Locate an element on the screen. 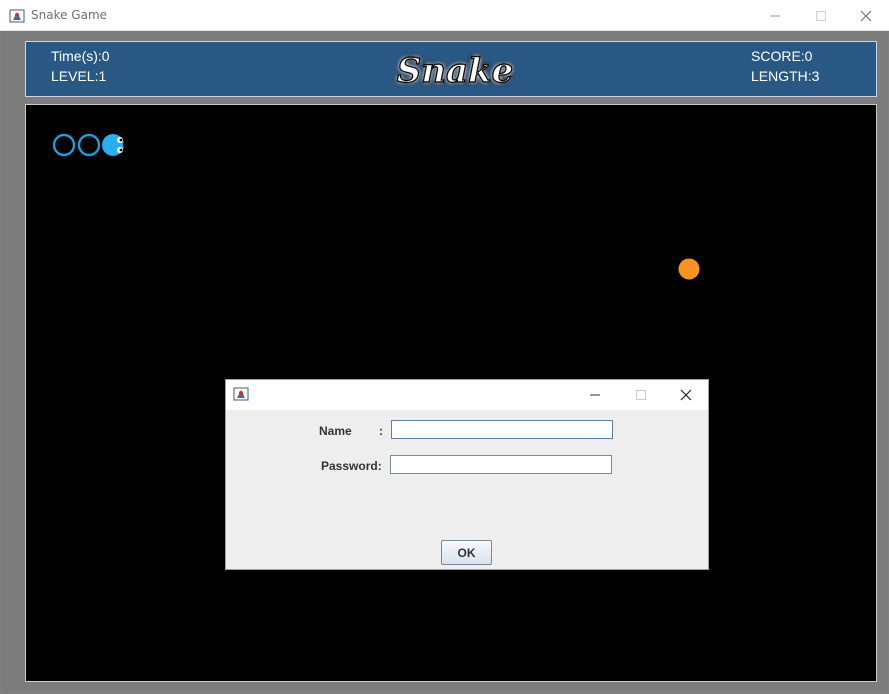  dialog-maximize-button is located at coordinates (641, 395).